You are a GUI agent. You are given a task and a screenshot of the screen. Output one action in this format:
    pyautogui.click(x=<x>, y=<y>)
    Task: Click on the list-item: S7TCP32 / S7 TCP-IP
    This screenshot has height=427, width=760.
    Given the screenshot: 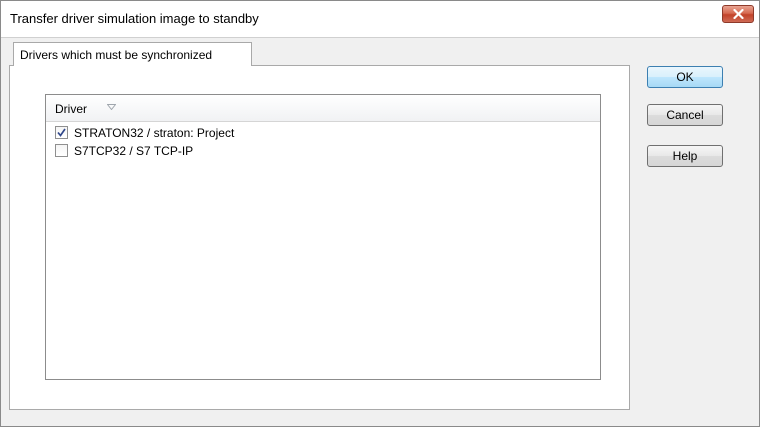 What is the action you would take?
    pyautogui.click(x=305, y=151)
    